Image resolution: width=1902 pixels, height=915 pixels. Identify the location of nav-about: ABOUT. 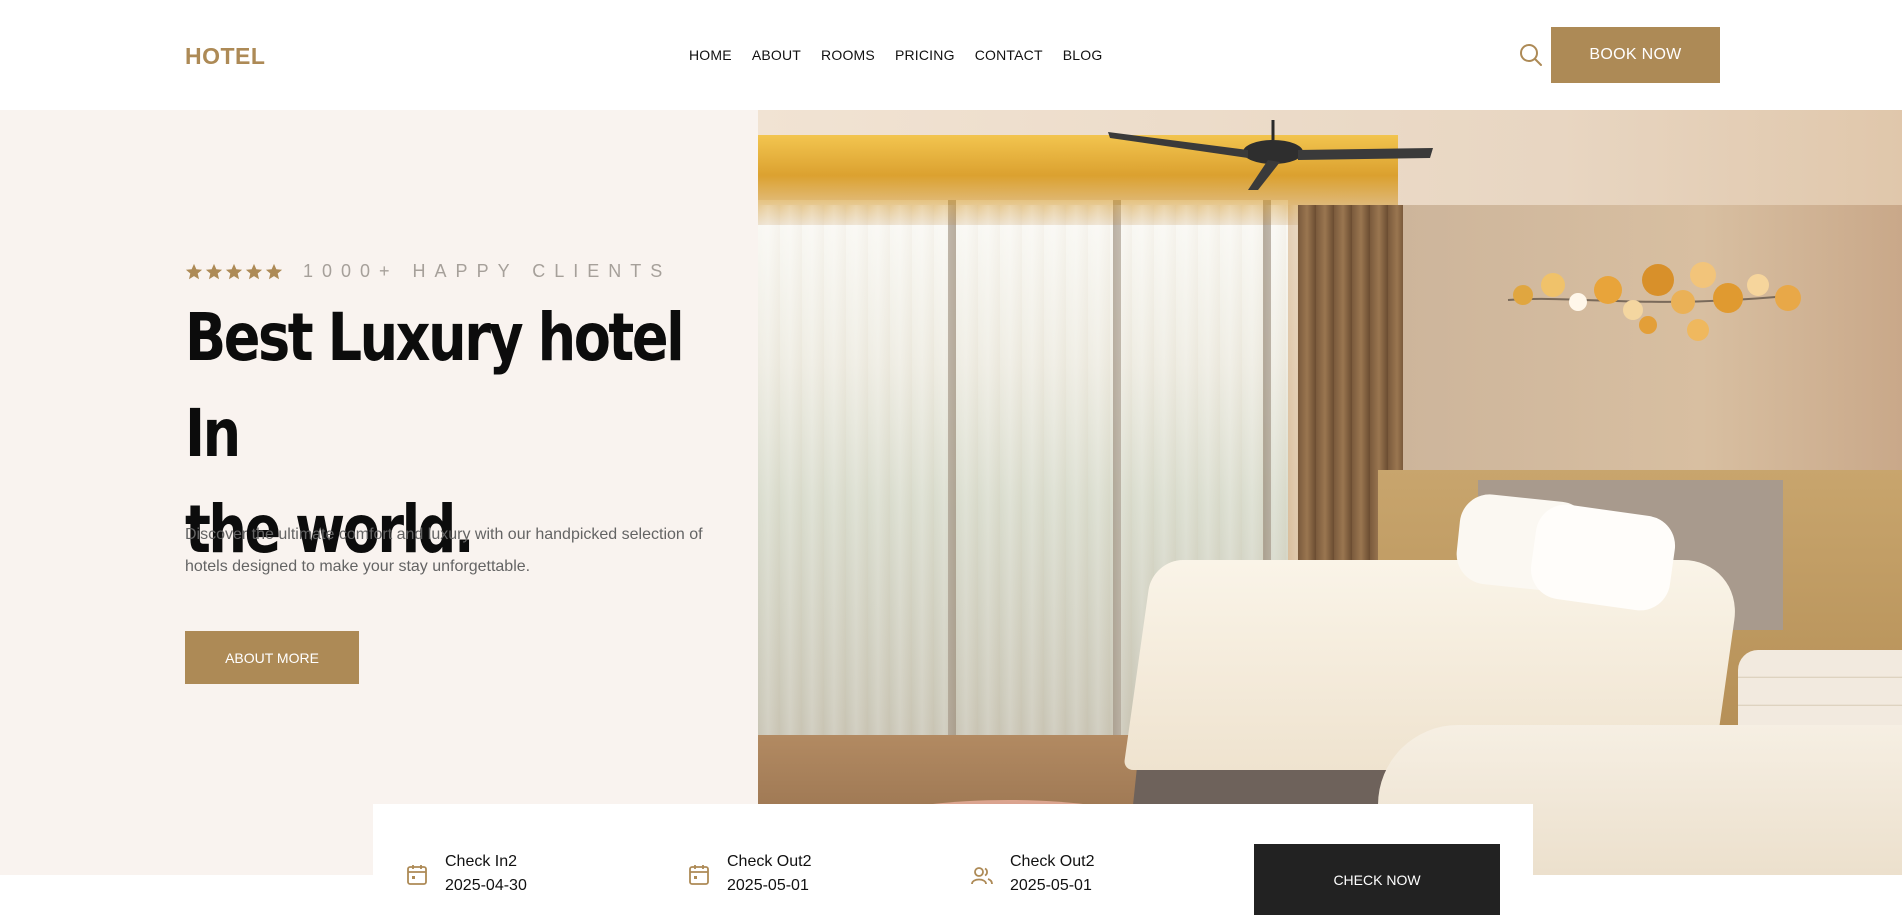
(776, 55).